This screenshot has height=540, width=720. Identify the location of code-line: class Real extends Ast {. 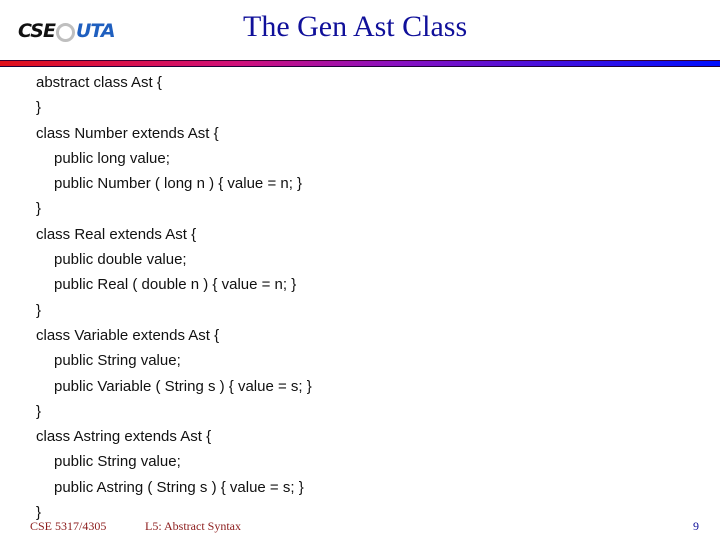
(116, 234).